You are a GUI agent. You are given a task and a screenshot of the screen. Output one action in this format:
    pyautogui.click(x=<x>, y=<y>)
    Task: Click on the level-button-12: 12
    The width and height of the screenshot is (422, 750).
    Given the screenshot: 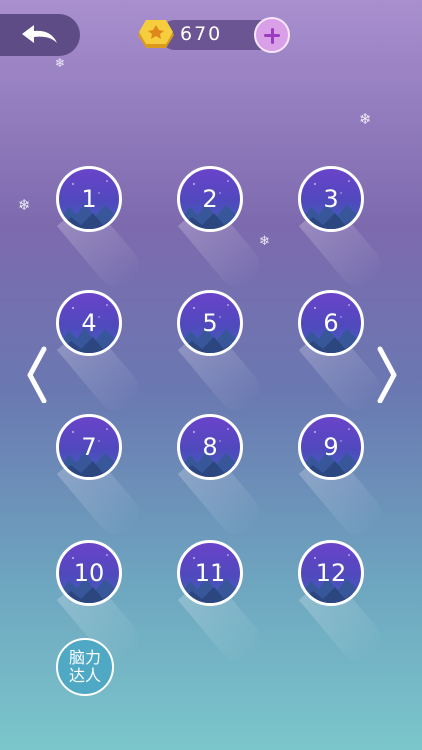 What is the action you would take?
    pyautogui.click(x=343, y=604)
    